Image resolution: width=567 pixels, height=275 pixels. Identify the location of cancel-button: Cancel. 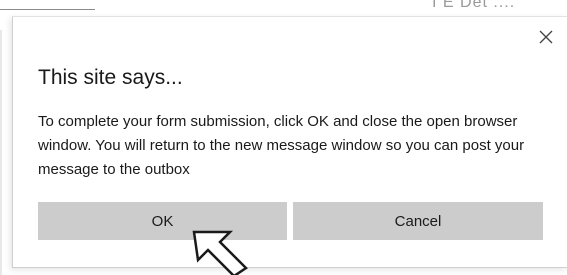
(418, 221).